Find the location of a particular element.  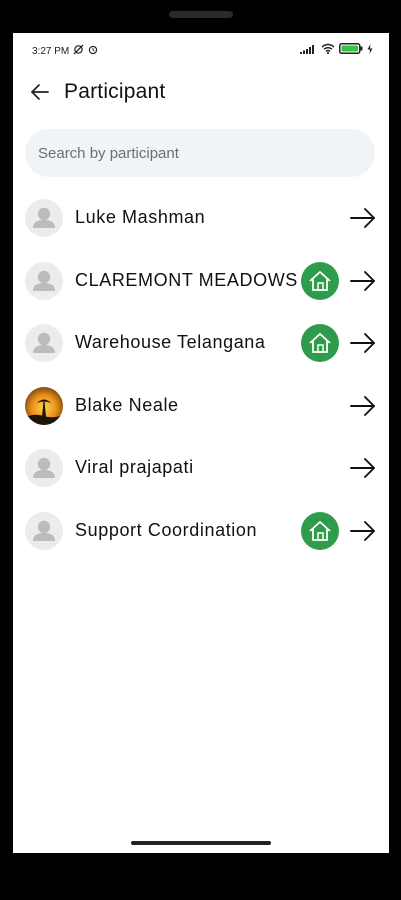

app-header: Participant is located at coordinates (201, 92).